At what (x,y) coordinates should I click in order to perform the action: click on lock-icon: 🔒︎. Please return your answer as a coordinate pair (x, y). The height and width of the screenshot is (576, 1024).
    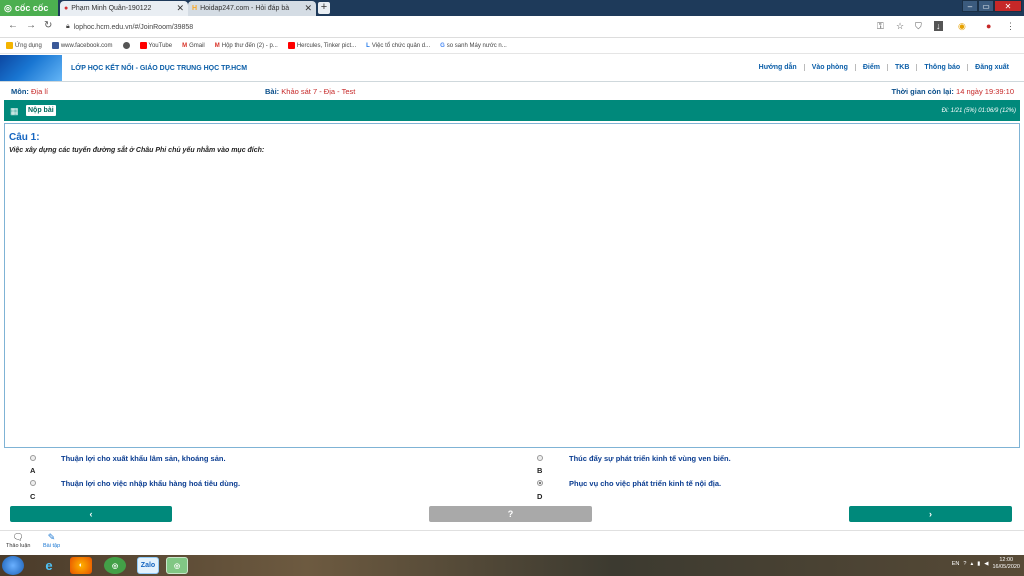
    Looking at the image, I should click on (68, 26).